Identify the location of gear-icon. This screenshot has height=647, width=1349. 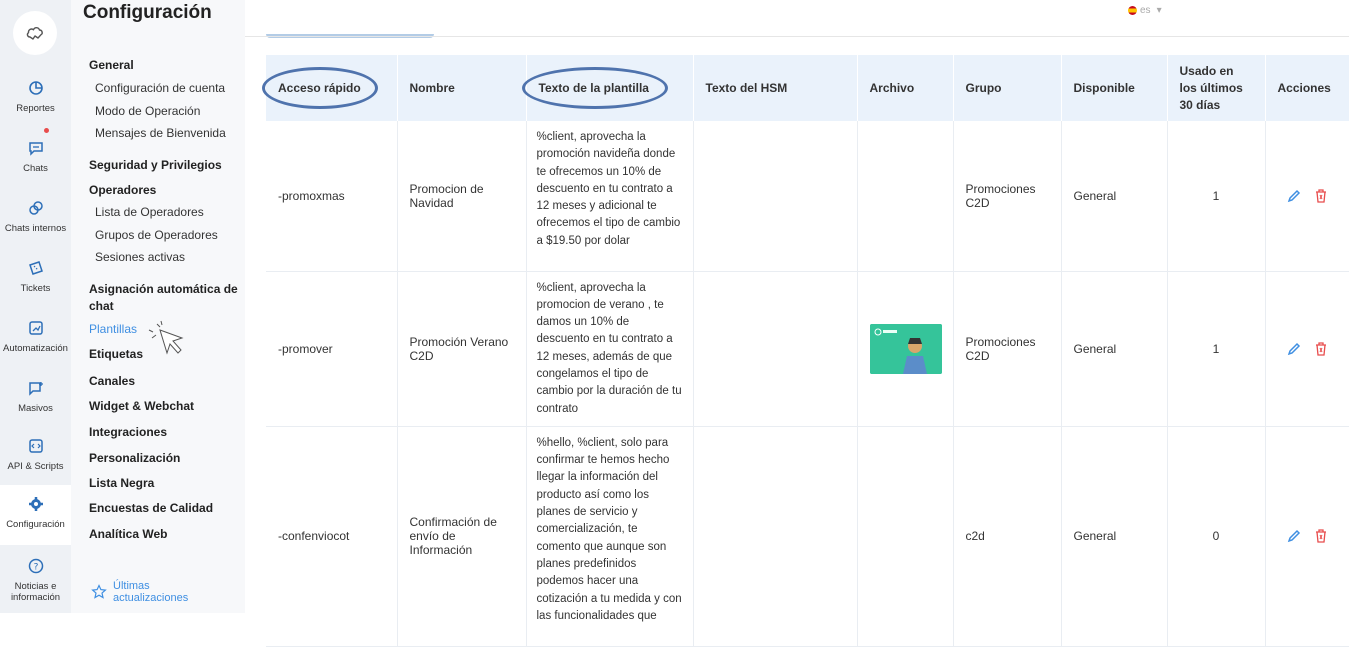
(36, 504).